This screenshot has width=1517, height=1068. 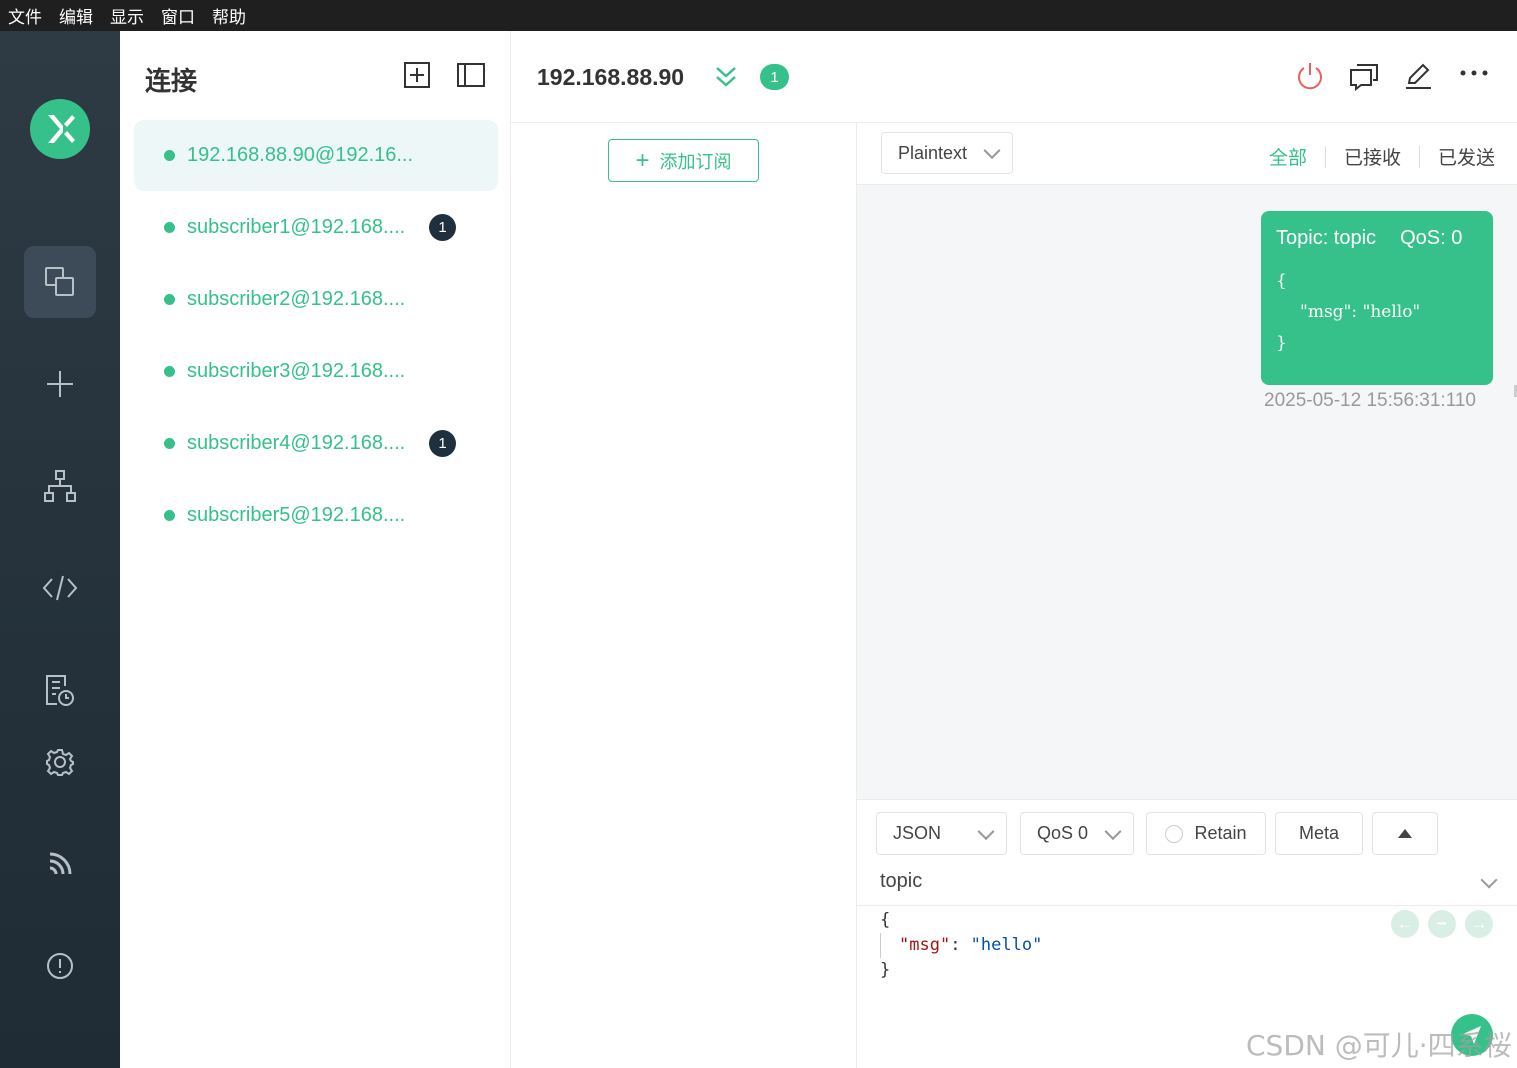 I want to click on more-dots-icon, so click(x=1474, y=73).